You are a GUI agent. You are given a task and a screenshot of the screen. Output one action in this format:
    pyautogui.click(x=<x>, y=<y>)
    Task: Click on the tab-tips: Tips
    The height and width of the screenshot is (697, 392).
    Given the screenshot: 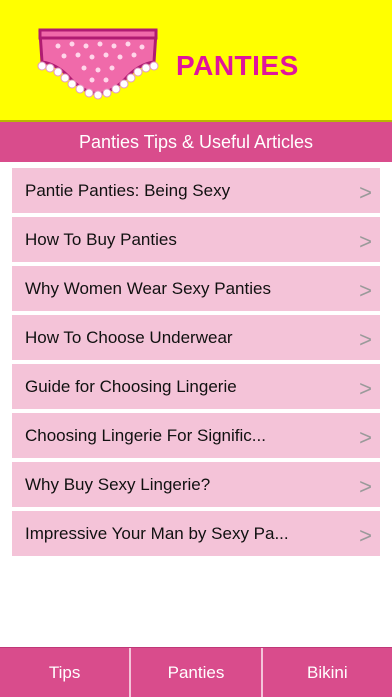 What is the action you would take?
    pyautogui.click(x=66, y=672)
    